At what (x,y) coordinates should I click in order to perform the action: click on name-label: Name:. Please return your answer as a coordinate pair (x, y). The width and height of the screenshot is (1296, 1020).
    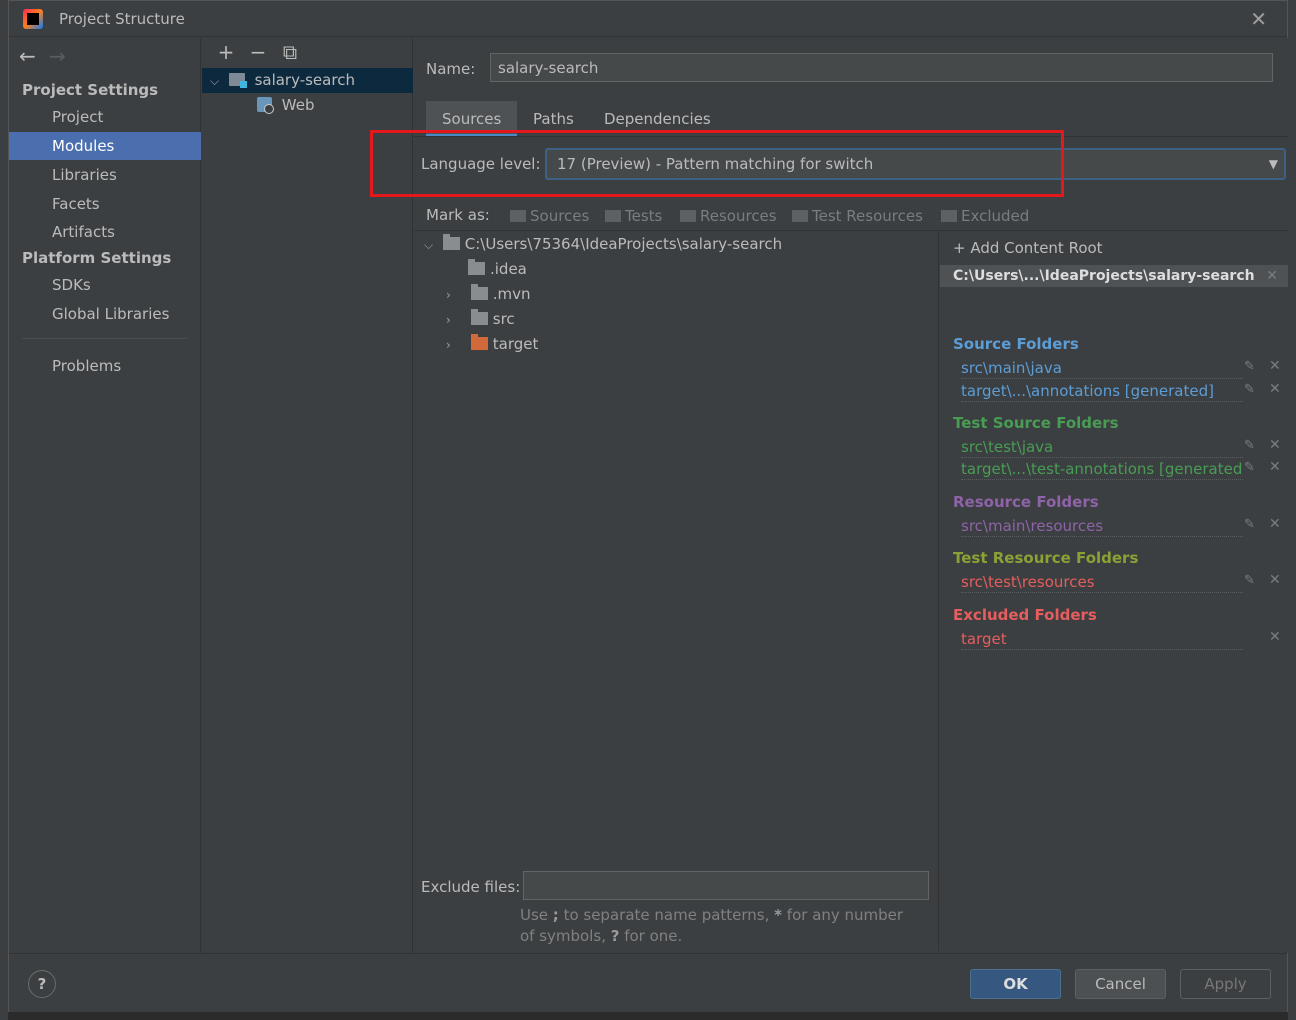
    Looking at the image, I should click on (451, 69).